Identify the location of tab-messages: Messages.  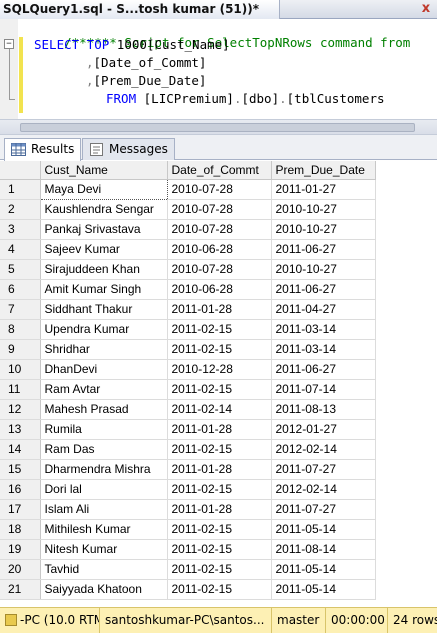
(128, 149).